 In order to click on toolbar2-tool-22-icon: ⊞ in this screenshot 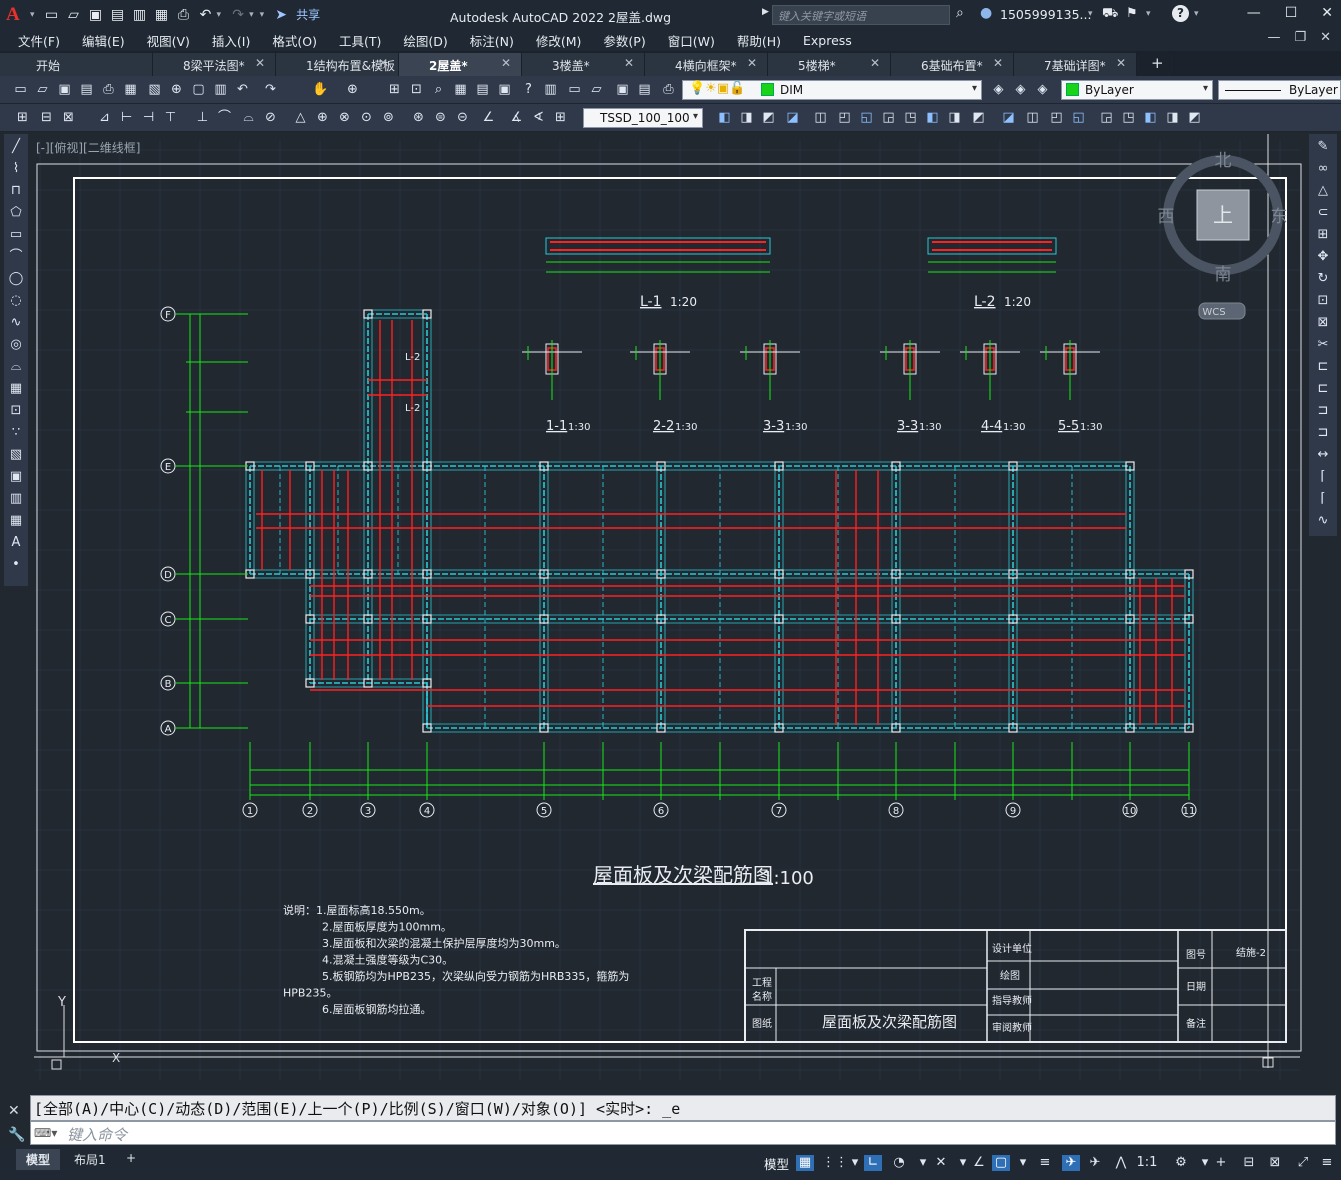, I will do `click(560, 117)`.